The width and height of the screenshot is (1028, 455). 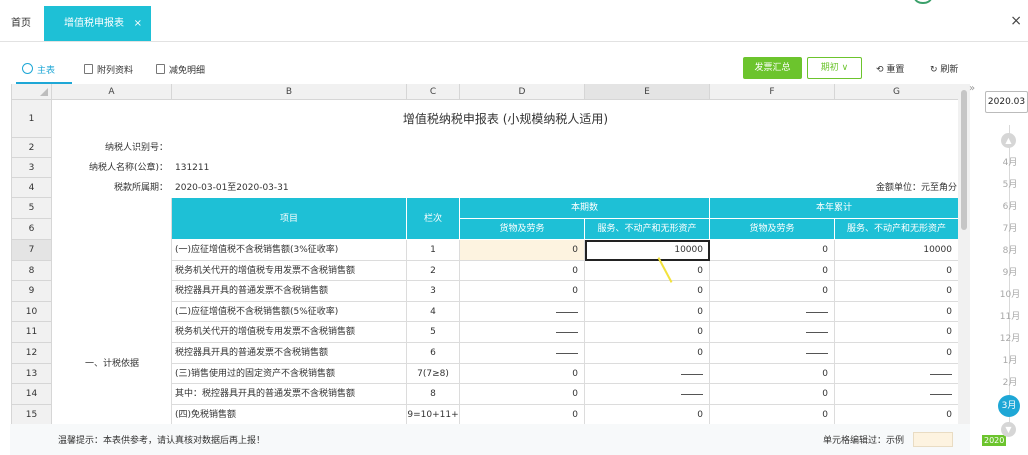 What do you see at coordinates (32, 271) in the screenshot?
I see `row-header: 8` at bounding box center [32, 271].